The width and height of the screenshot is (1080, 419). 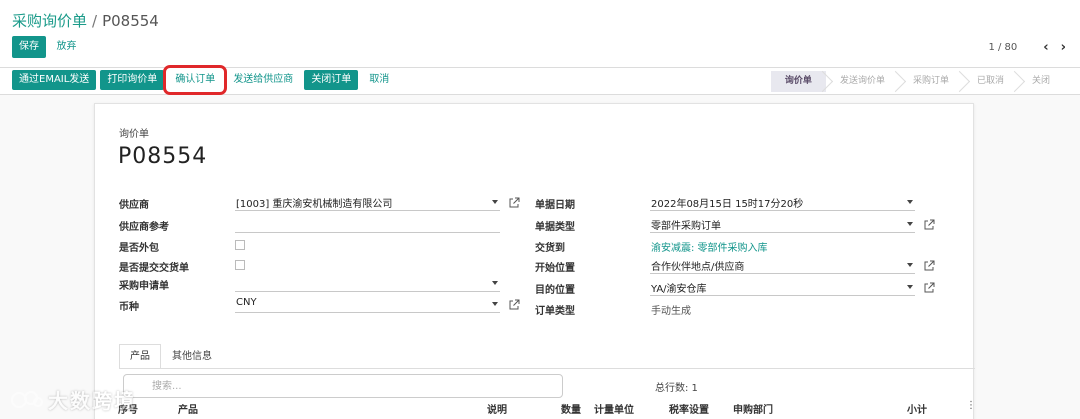 I want to click on column-header-quantity: 数量, so click(x=571, y=408).